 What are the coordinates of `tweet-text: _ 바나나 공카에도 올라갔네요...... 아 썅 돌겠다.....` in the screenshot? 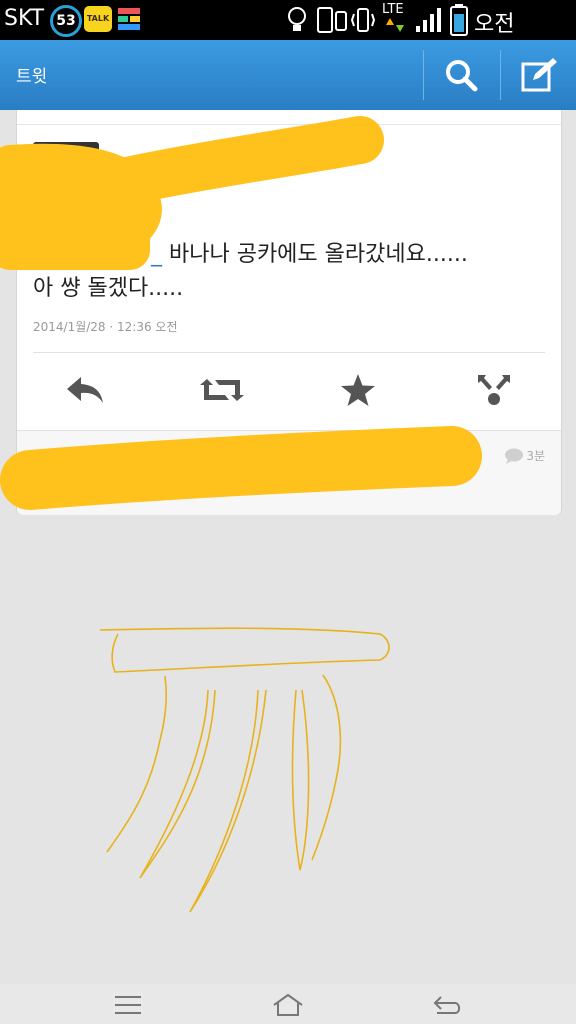 It's located at (293, 272).